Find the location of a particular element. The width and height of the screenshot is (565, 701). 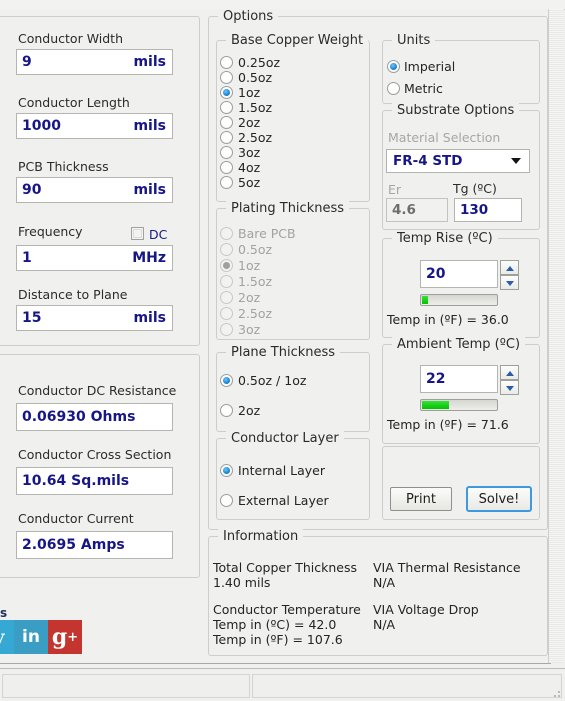

radio-plating-2oz is located at coordinates (226, 297).